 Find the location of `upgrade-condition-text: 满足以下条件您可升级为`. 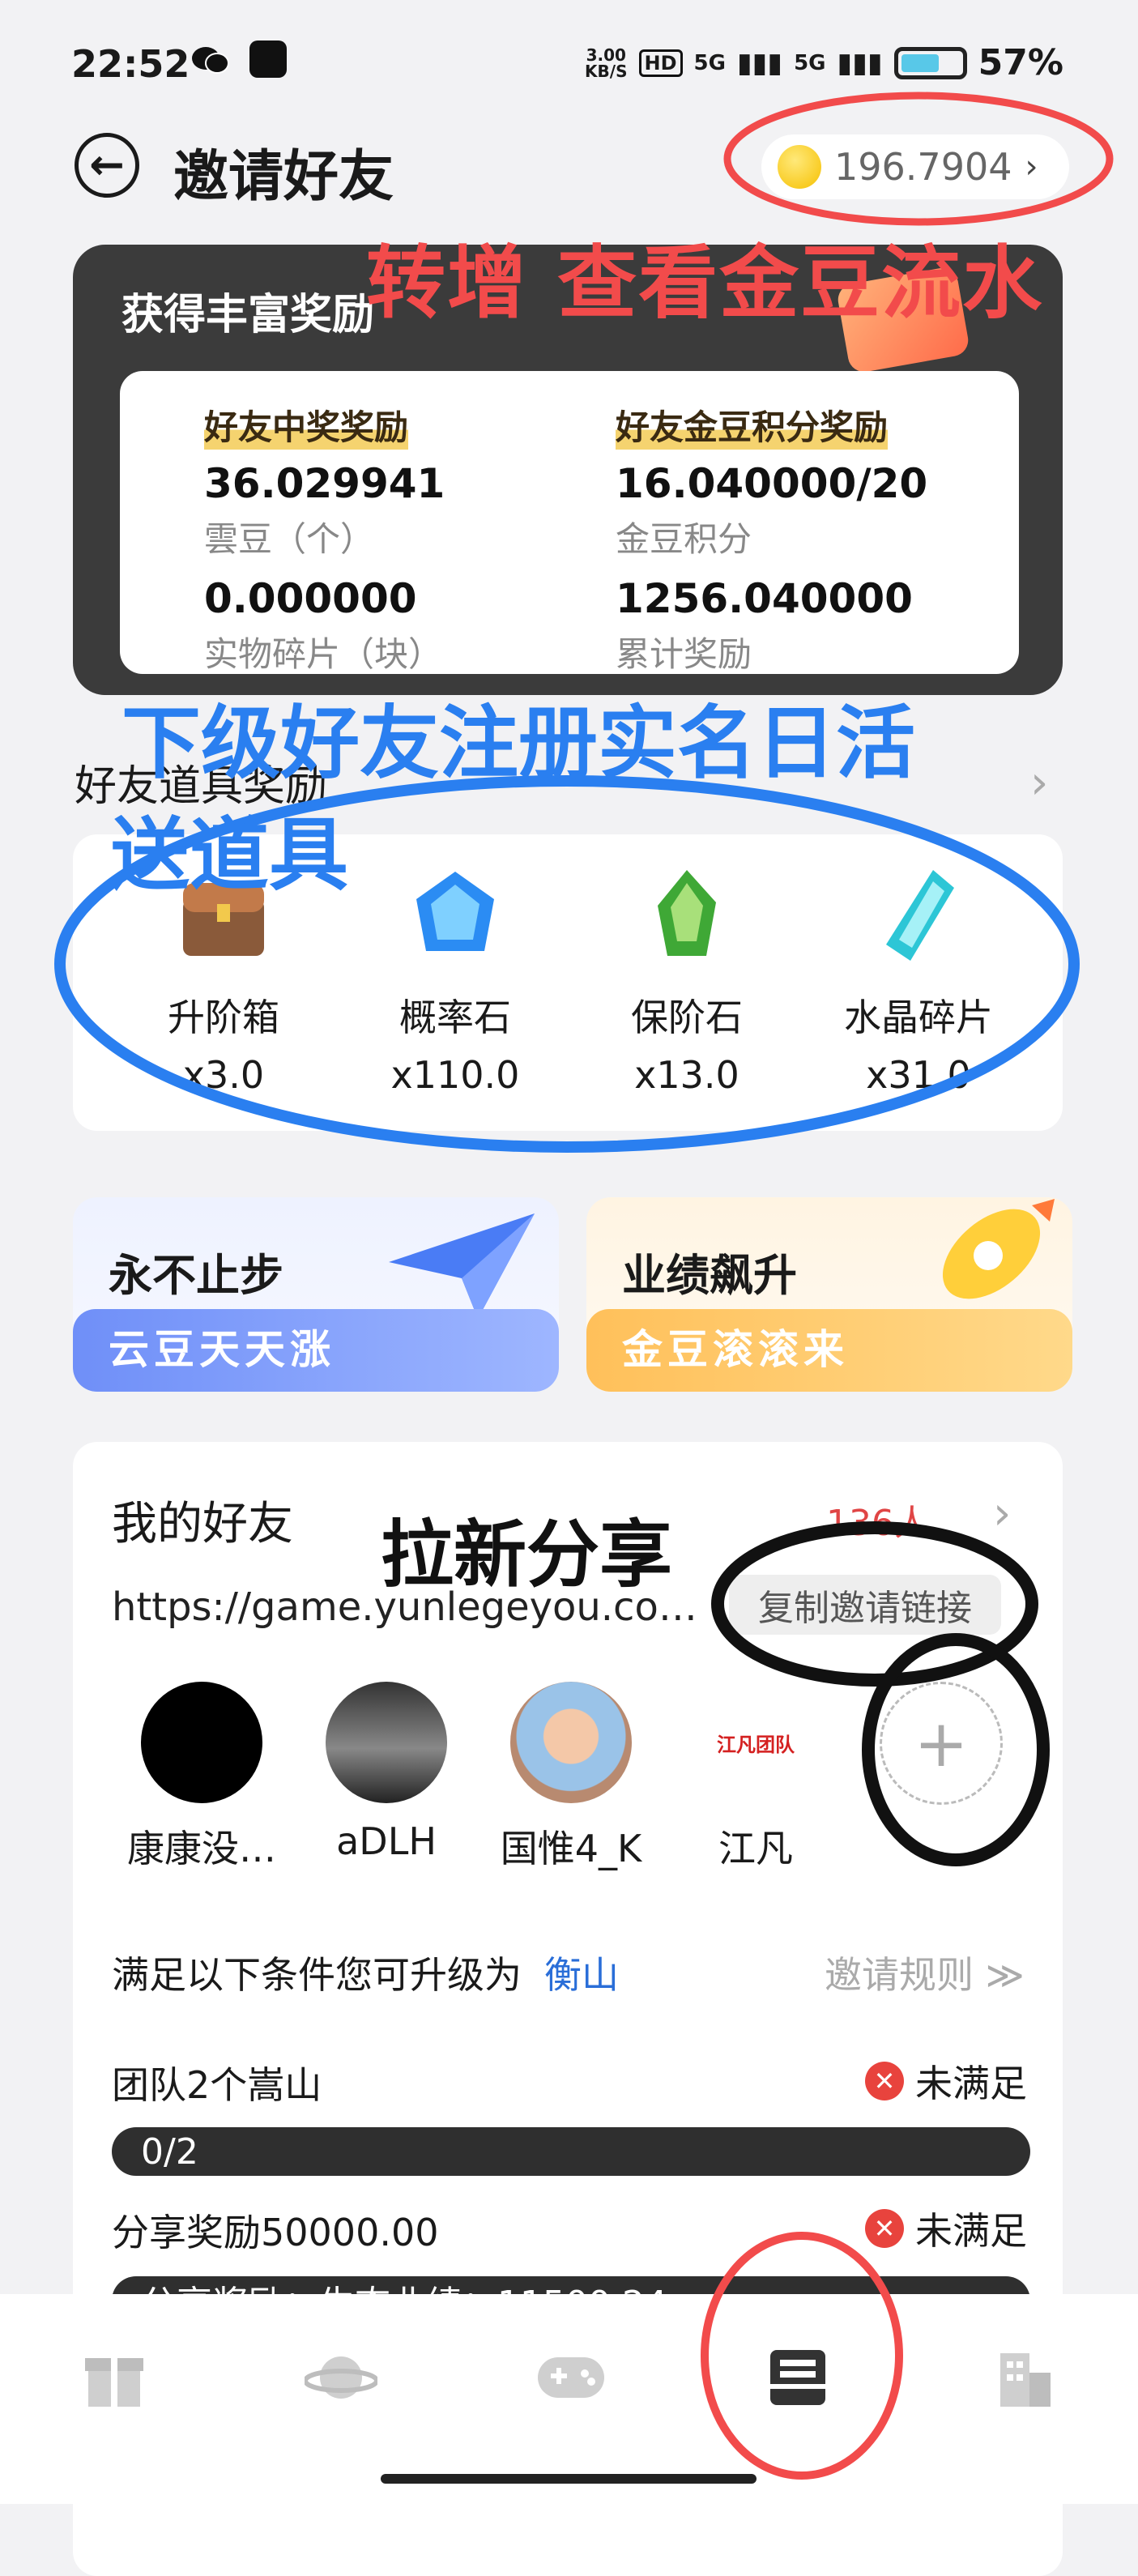

upgrade-condition-text: 满足以下条件您可升级为 is located at coordinates (317, 1975).